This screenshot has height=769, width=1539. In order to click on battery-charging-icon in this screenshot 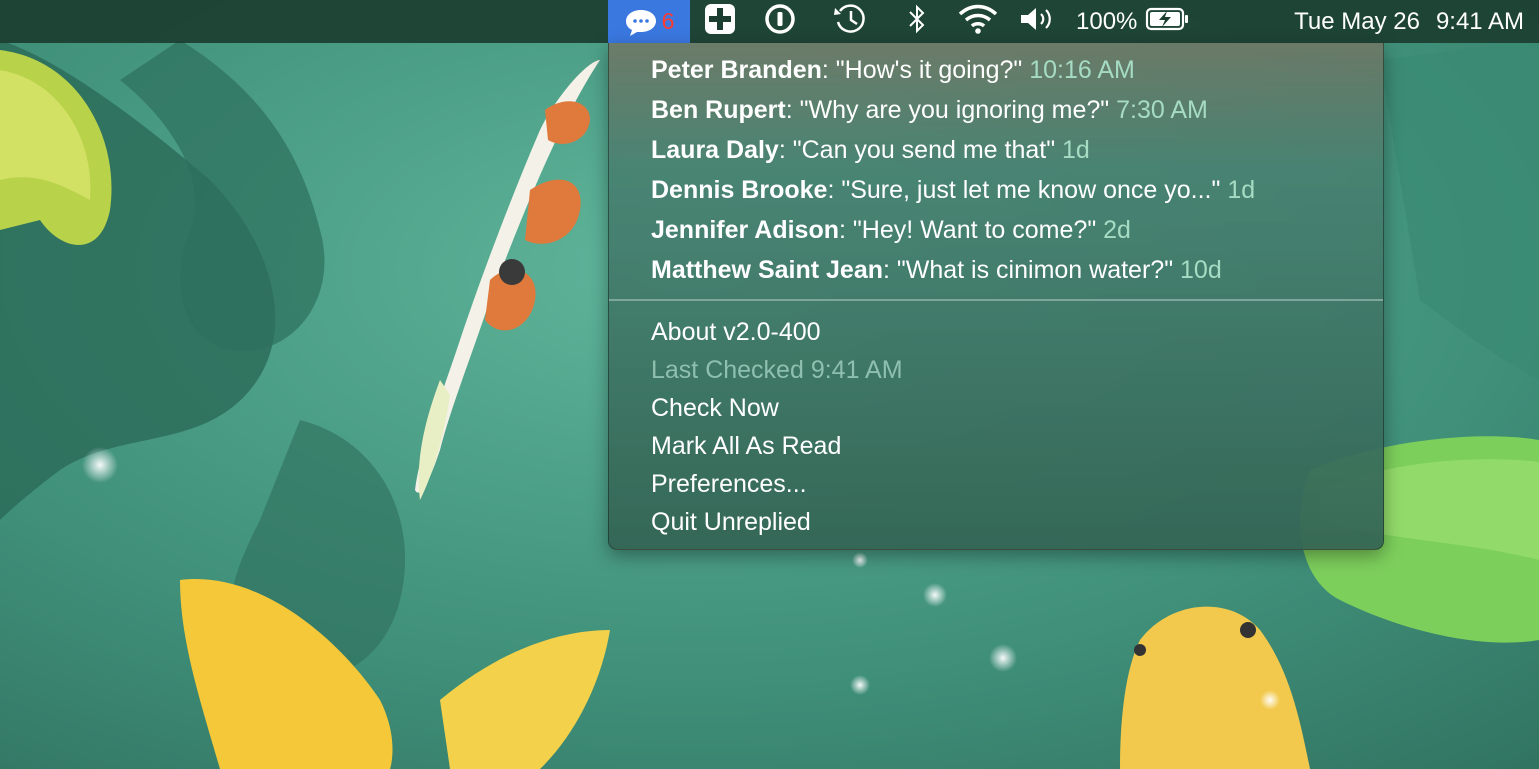, I will do `click(1168, 21)`.